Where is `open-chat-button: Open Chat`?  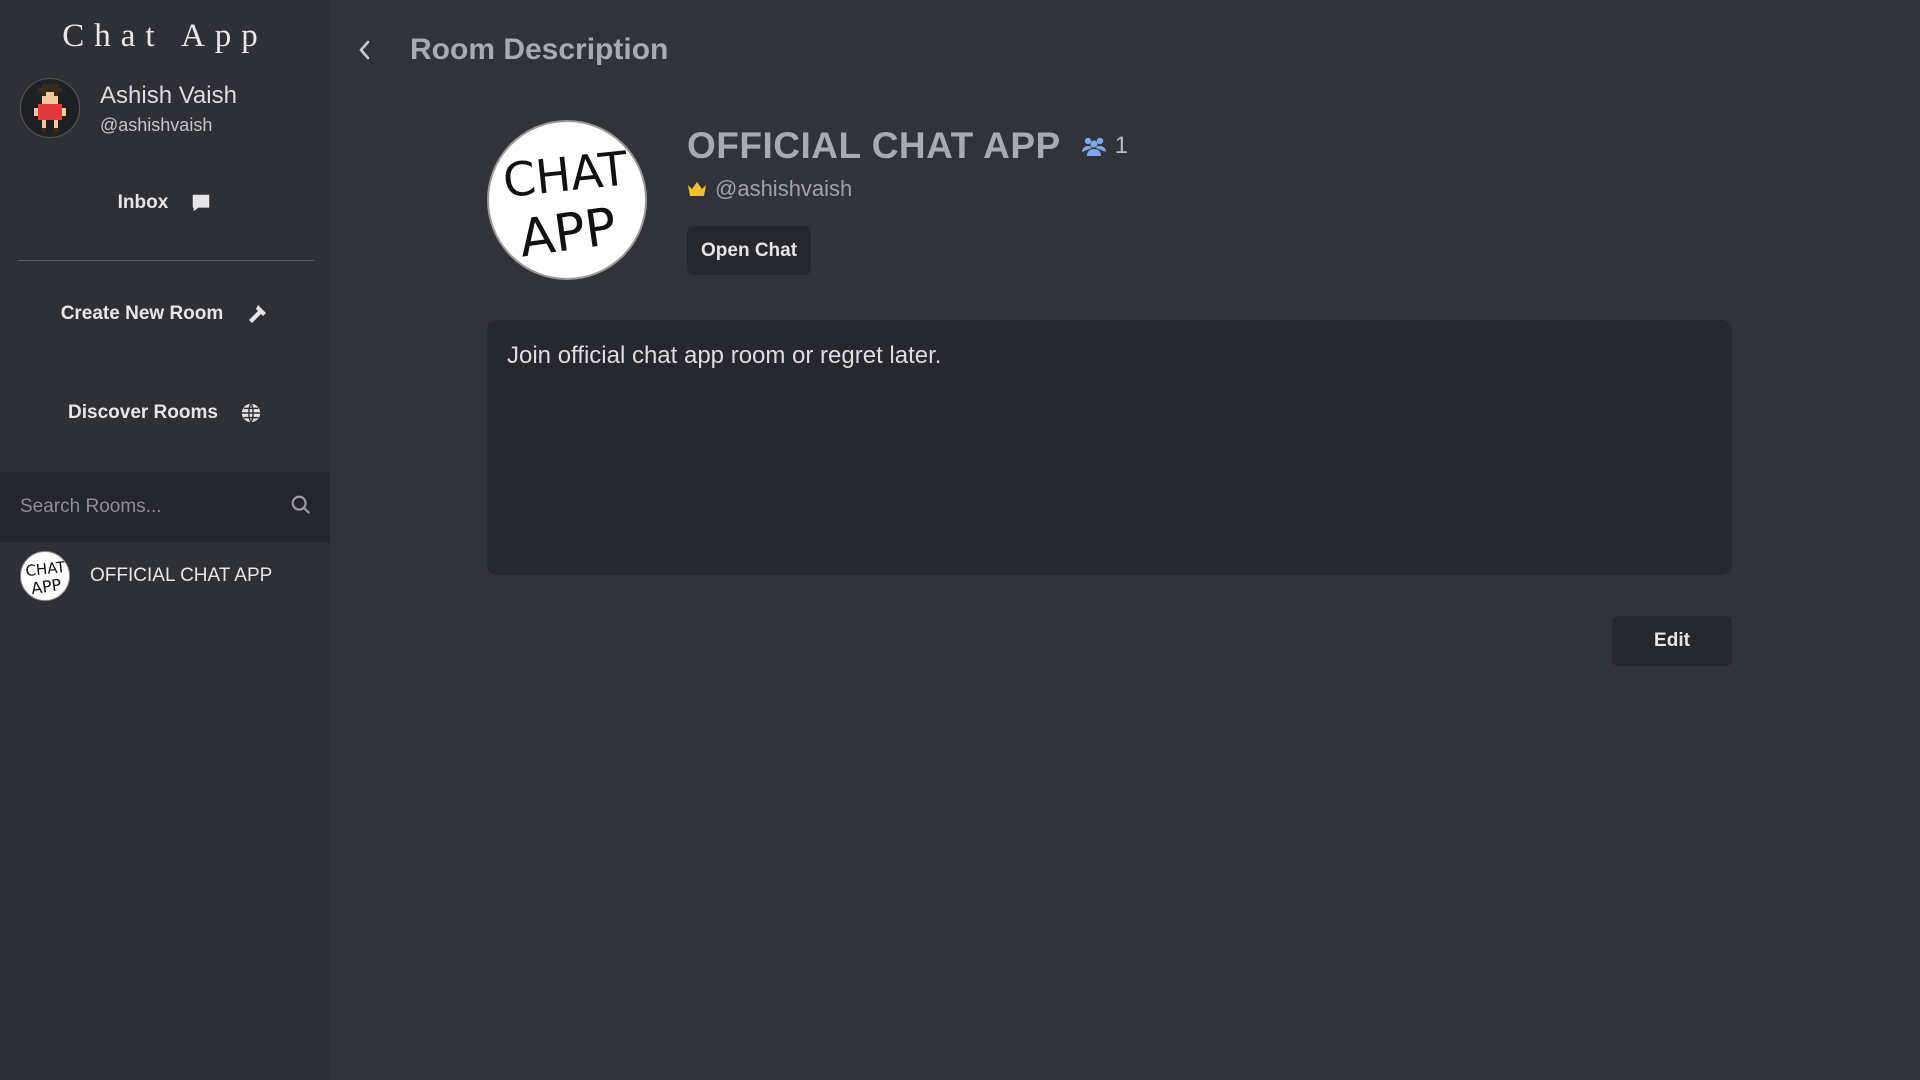
open-chat-button: Open Chat is located at coordinates (749, 250).